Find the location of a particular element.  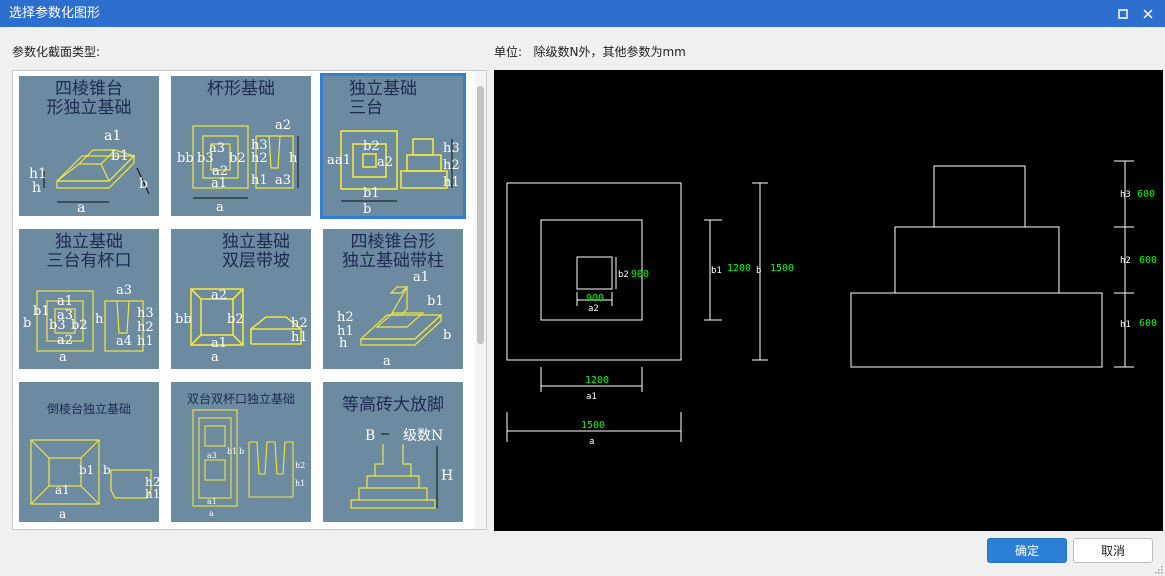

gallery-scrollbar is located at coordinates (480, 300).